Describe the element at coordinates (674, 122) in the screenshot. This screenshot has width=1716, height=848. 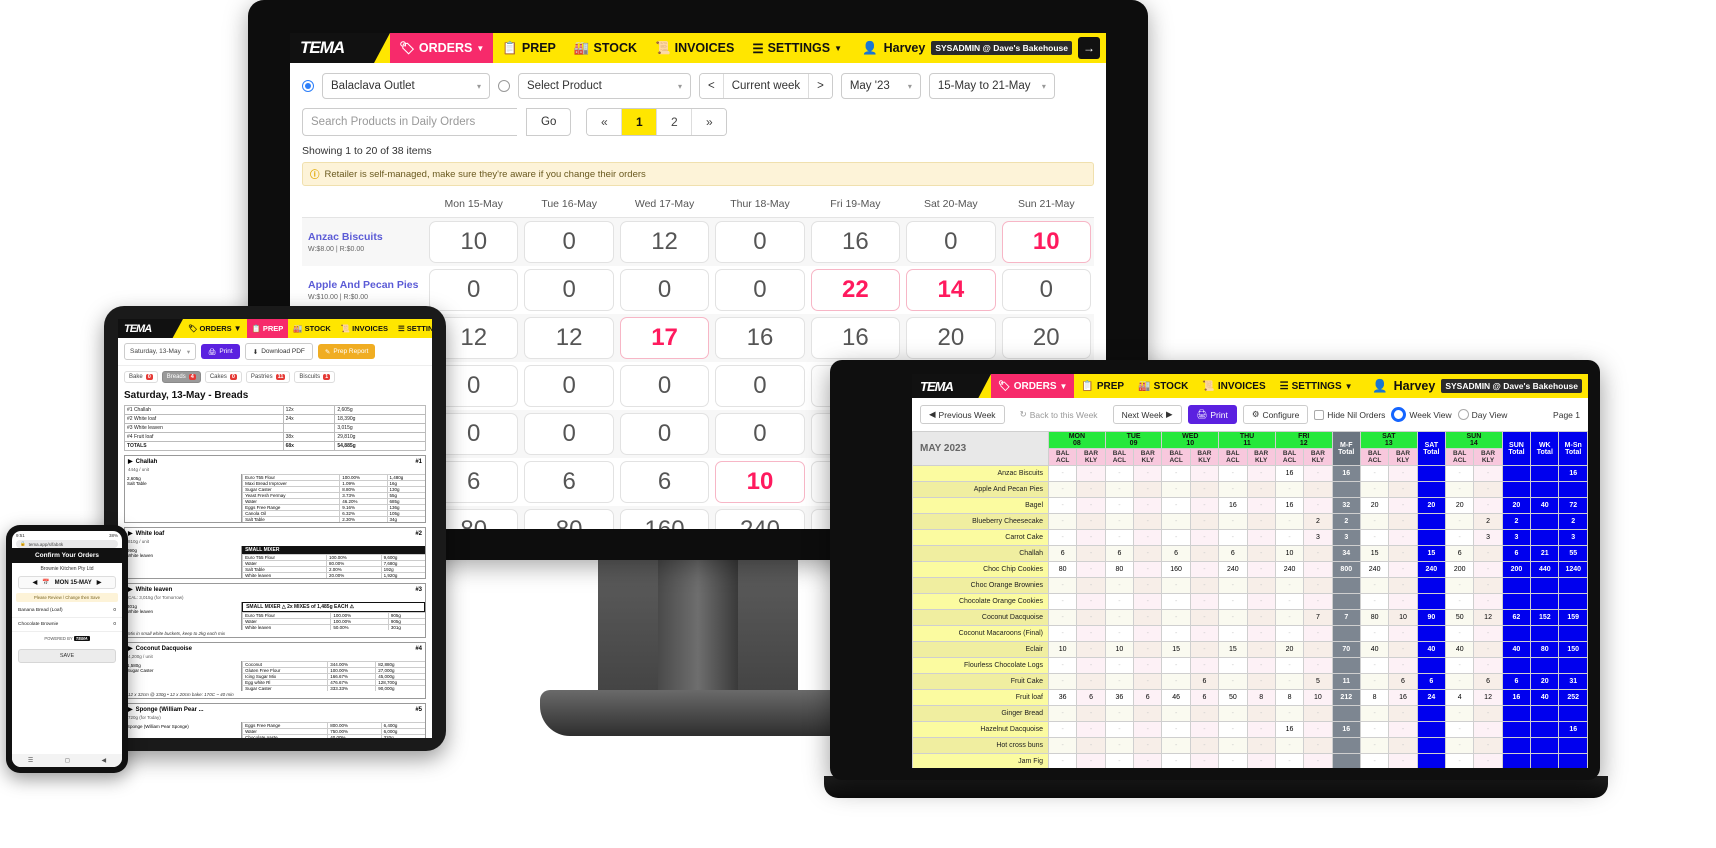
I see `page-2: 2` at that location.